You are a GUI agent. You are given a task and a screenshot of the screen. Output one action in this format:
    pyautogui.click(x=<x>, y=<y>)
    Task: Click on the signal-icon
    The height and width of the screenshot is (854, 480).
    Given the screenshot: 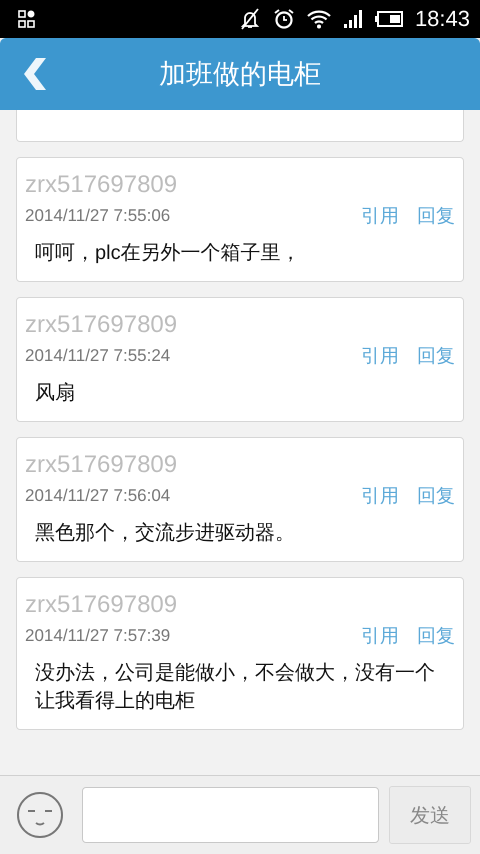 What is the action you would take?
    pyautogui.click(x=352, y=19)
    